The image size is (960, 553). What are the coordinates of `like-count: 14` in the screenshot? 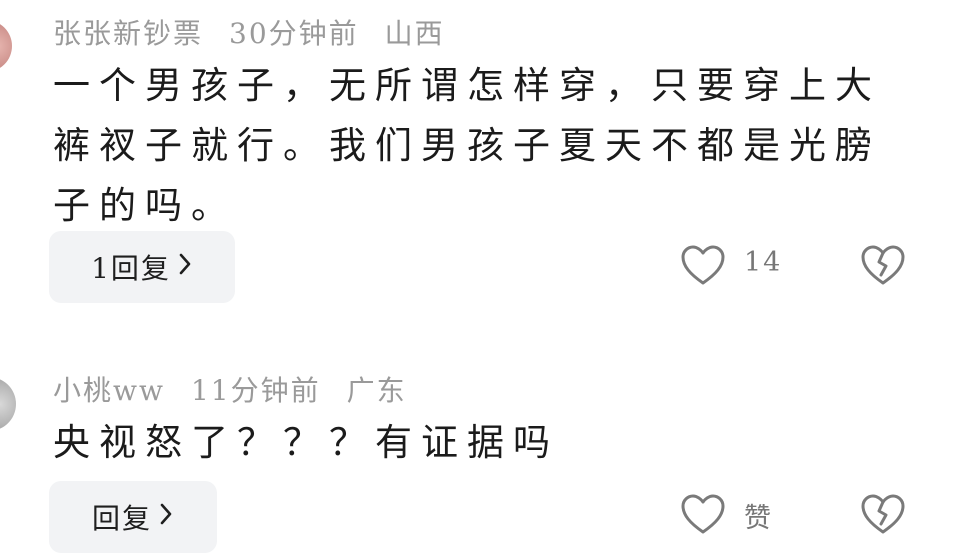 It's located at (763, 262).